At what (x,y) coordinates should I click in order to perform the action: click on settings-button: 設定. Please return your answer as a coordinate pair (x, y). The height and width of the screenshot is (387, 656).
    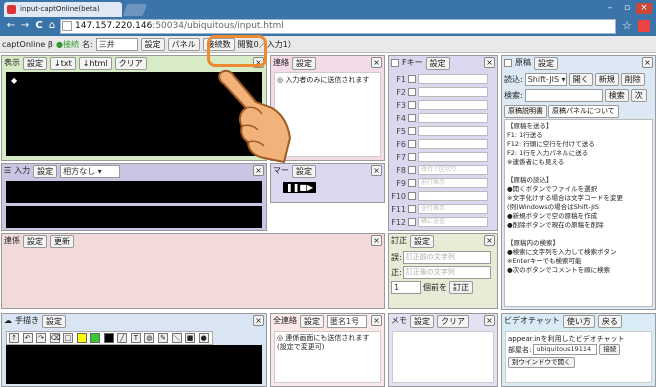
    Looking at the image, I should click on (152, 44).